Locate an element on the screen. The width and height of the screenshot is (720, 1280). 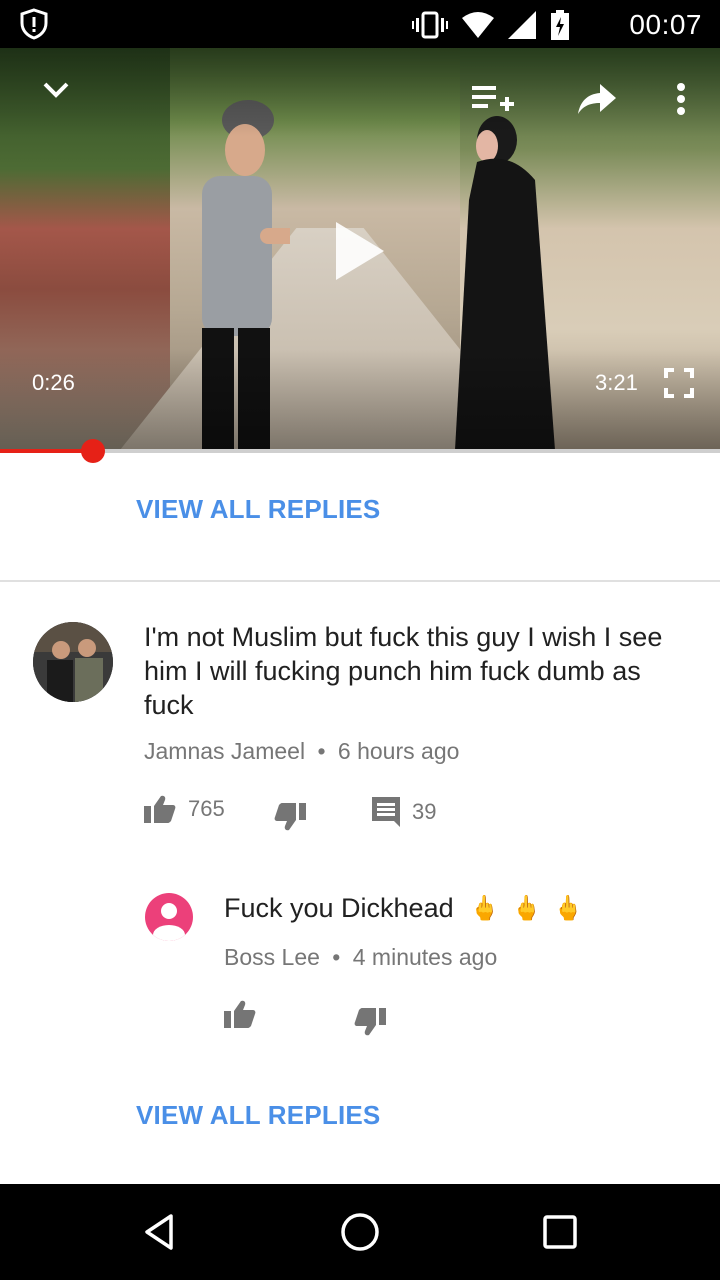
view-all-replies-link-bottom: VIEW ALL REPLIES is located at coordinates (258, 1115).